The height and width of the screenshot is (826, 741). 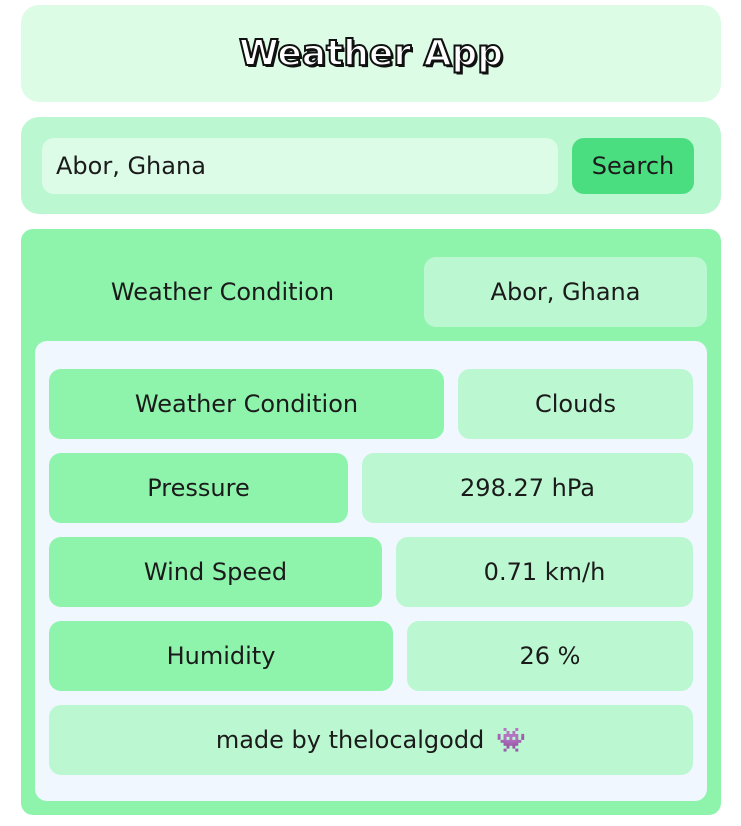 What do you see at coordinates (222, 292) in the screenshot?
I see `weather-card-title: Weather Condition` at bounding box center [222, 292].